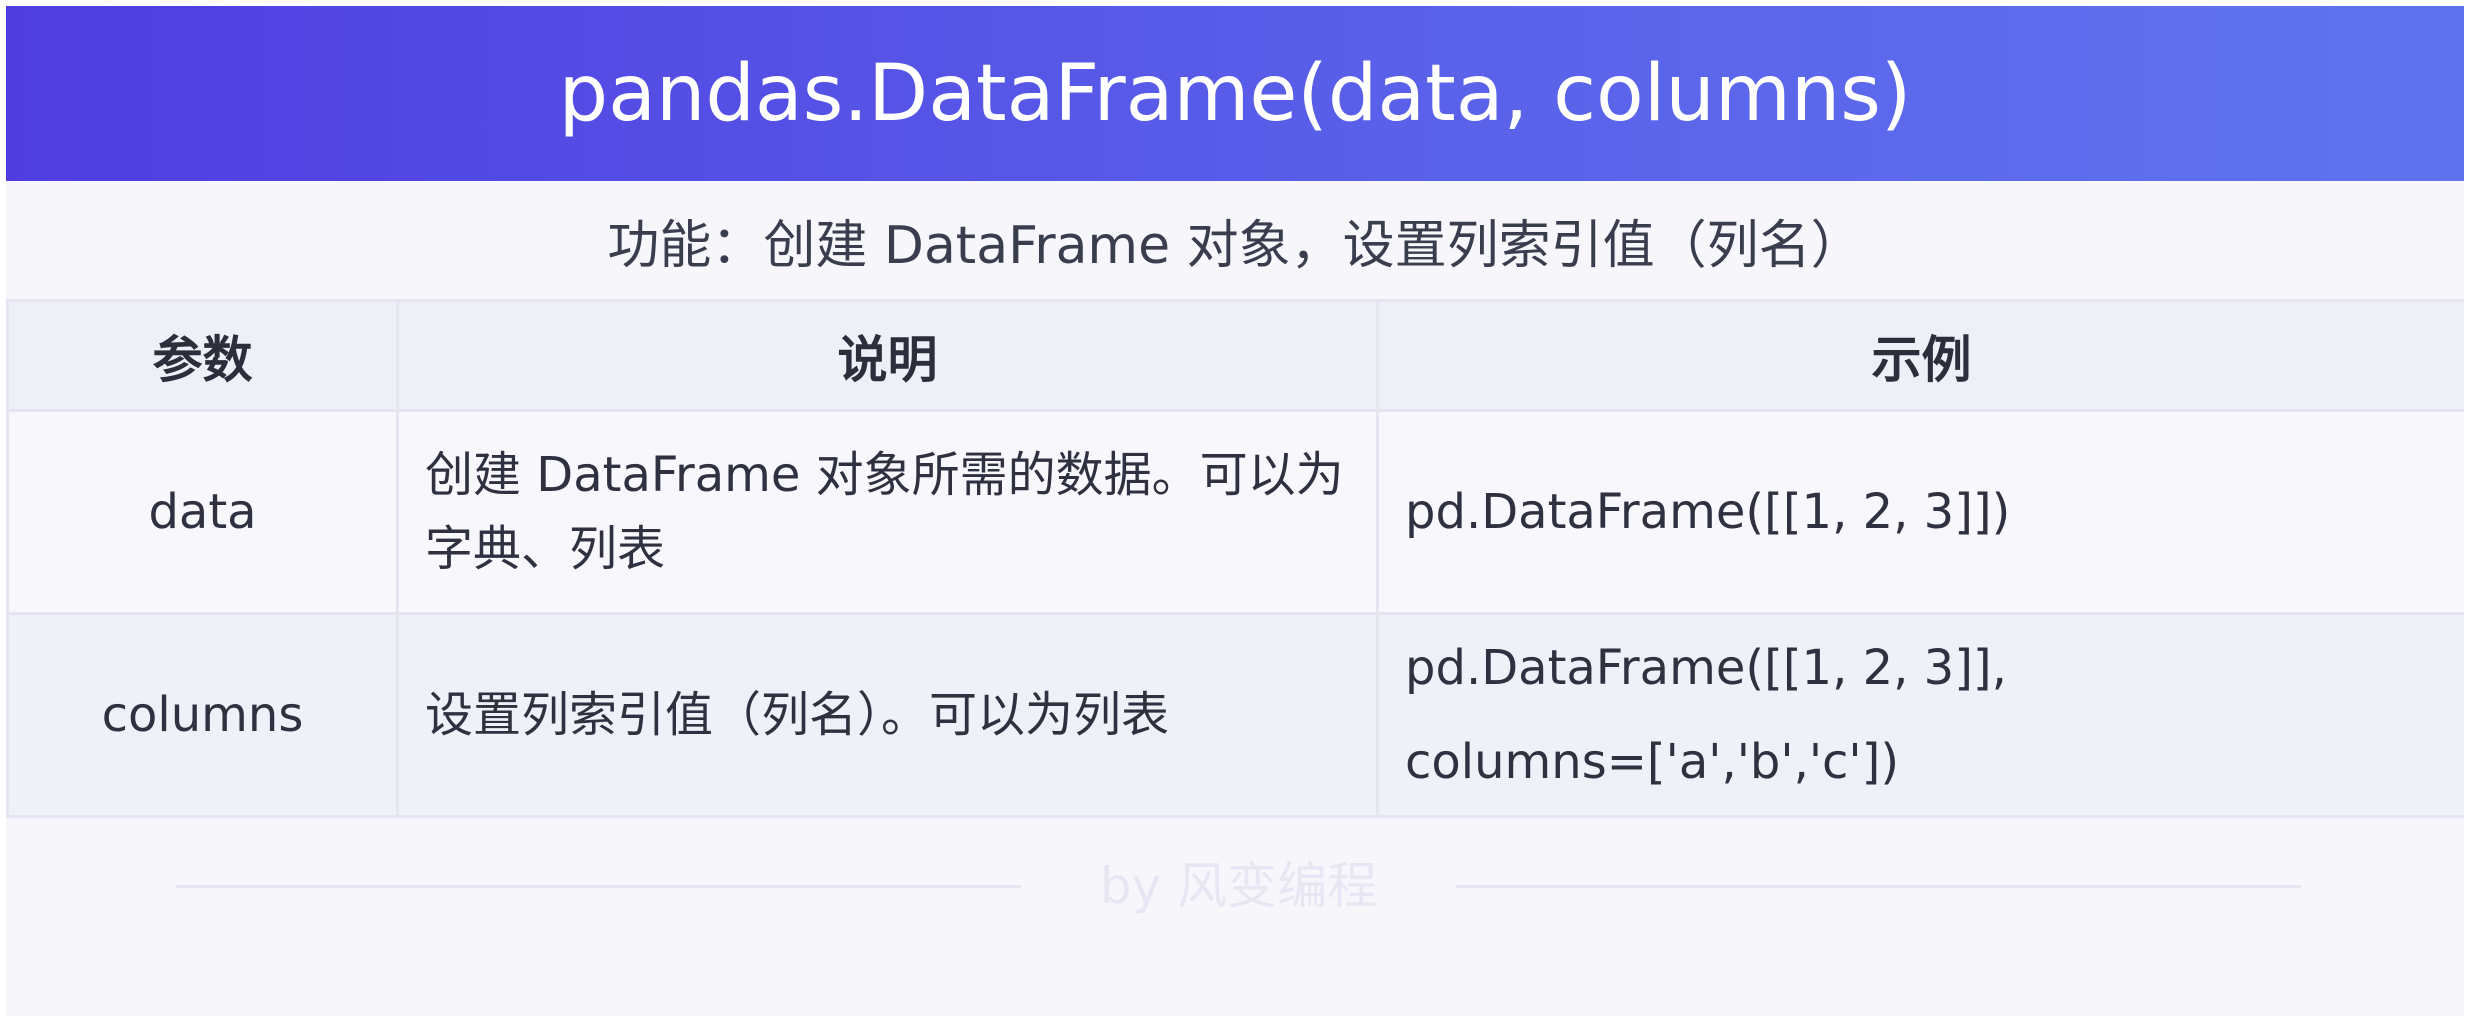 The width and height of the screenshot is (2470, 1020). I want to click on footer: by 风变编程, so click(1235, 886).